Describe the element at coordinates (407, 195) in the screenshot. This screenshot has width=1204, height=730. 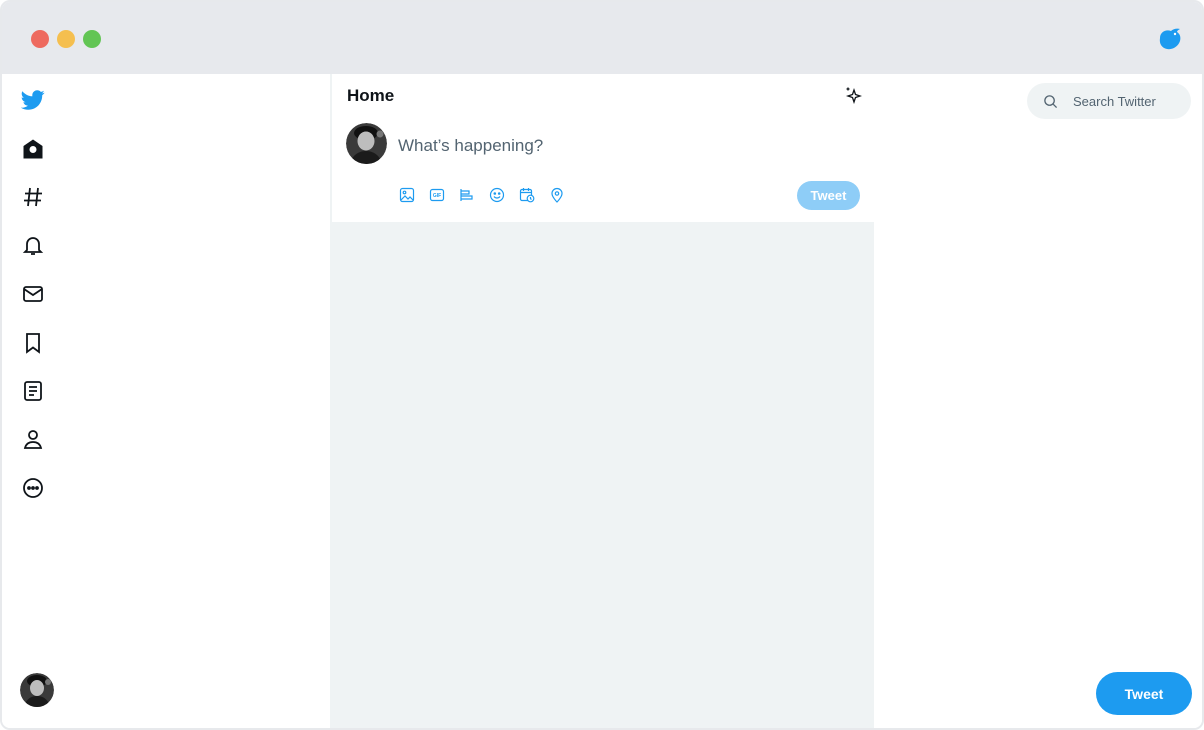
I see `image-icon` at that location.